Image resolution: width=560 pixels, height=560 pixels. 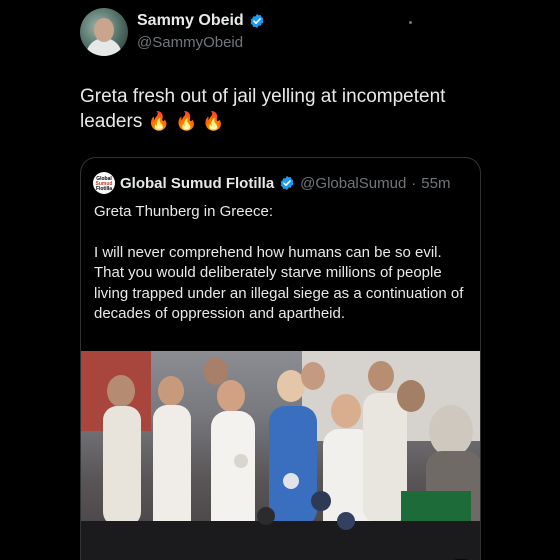 I want to click on verified-badge-icon, so click(x=257, y=21).